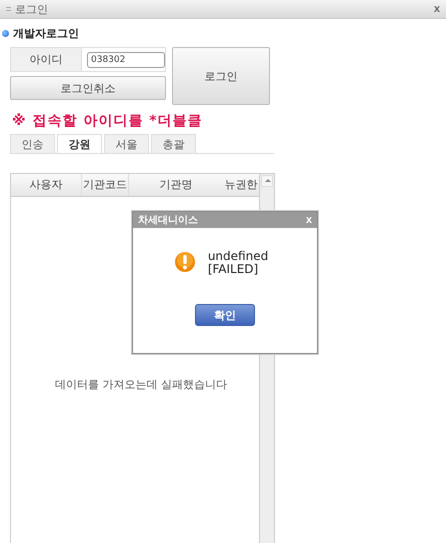  Describe the element at coordinates (88, 88) in the screenshot. I see `cancel-login-button: 로그인취소` at that location.